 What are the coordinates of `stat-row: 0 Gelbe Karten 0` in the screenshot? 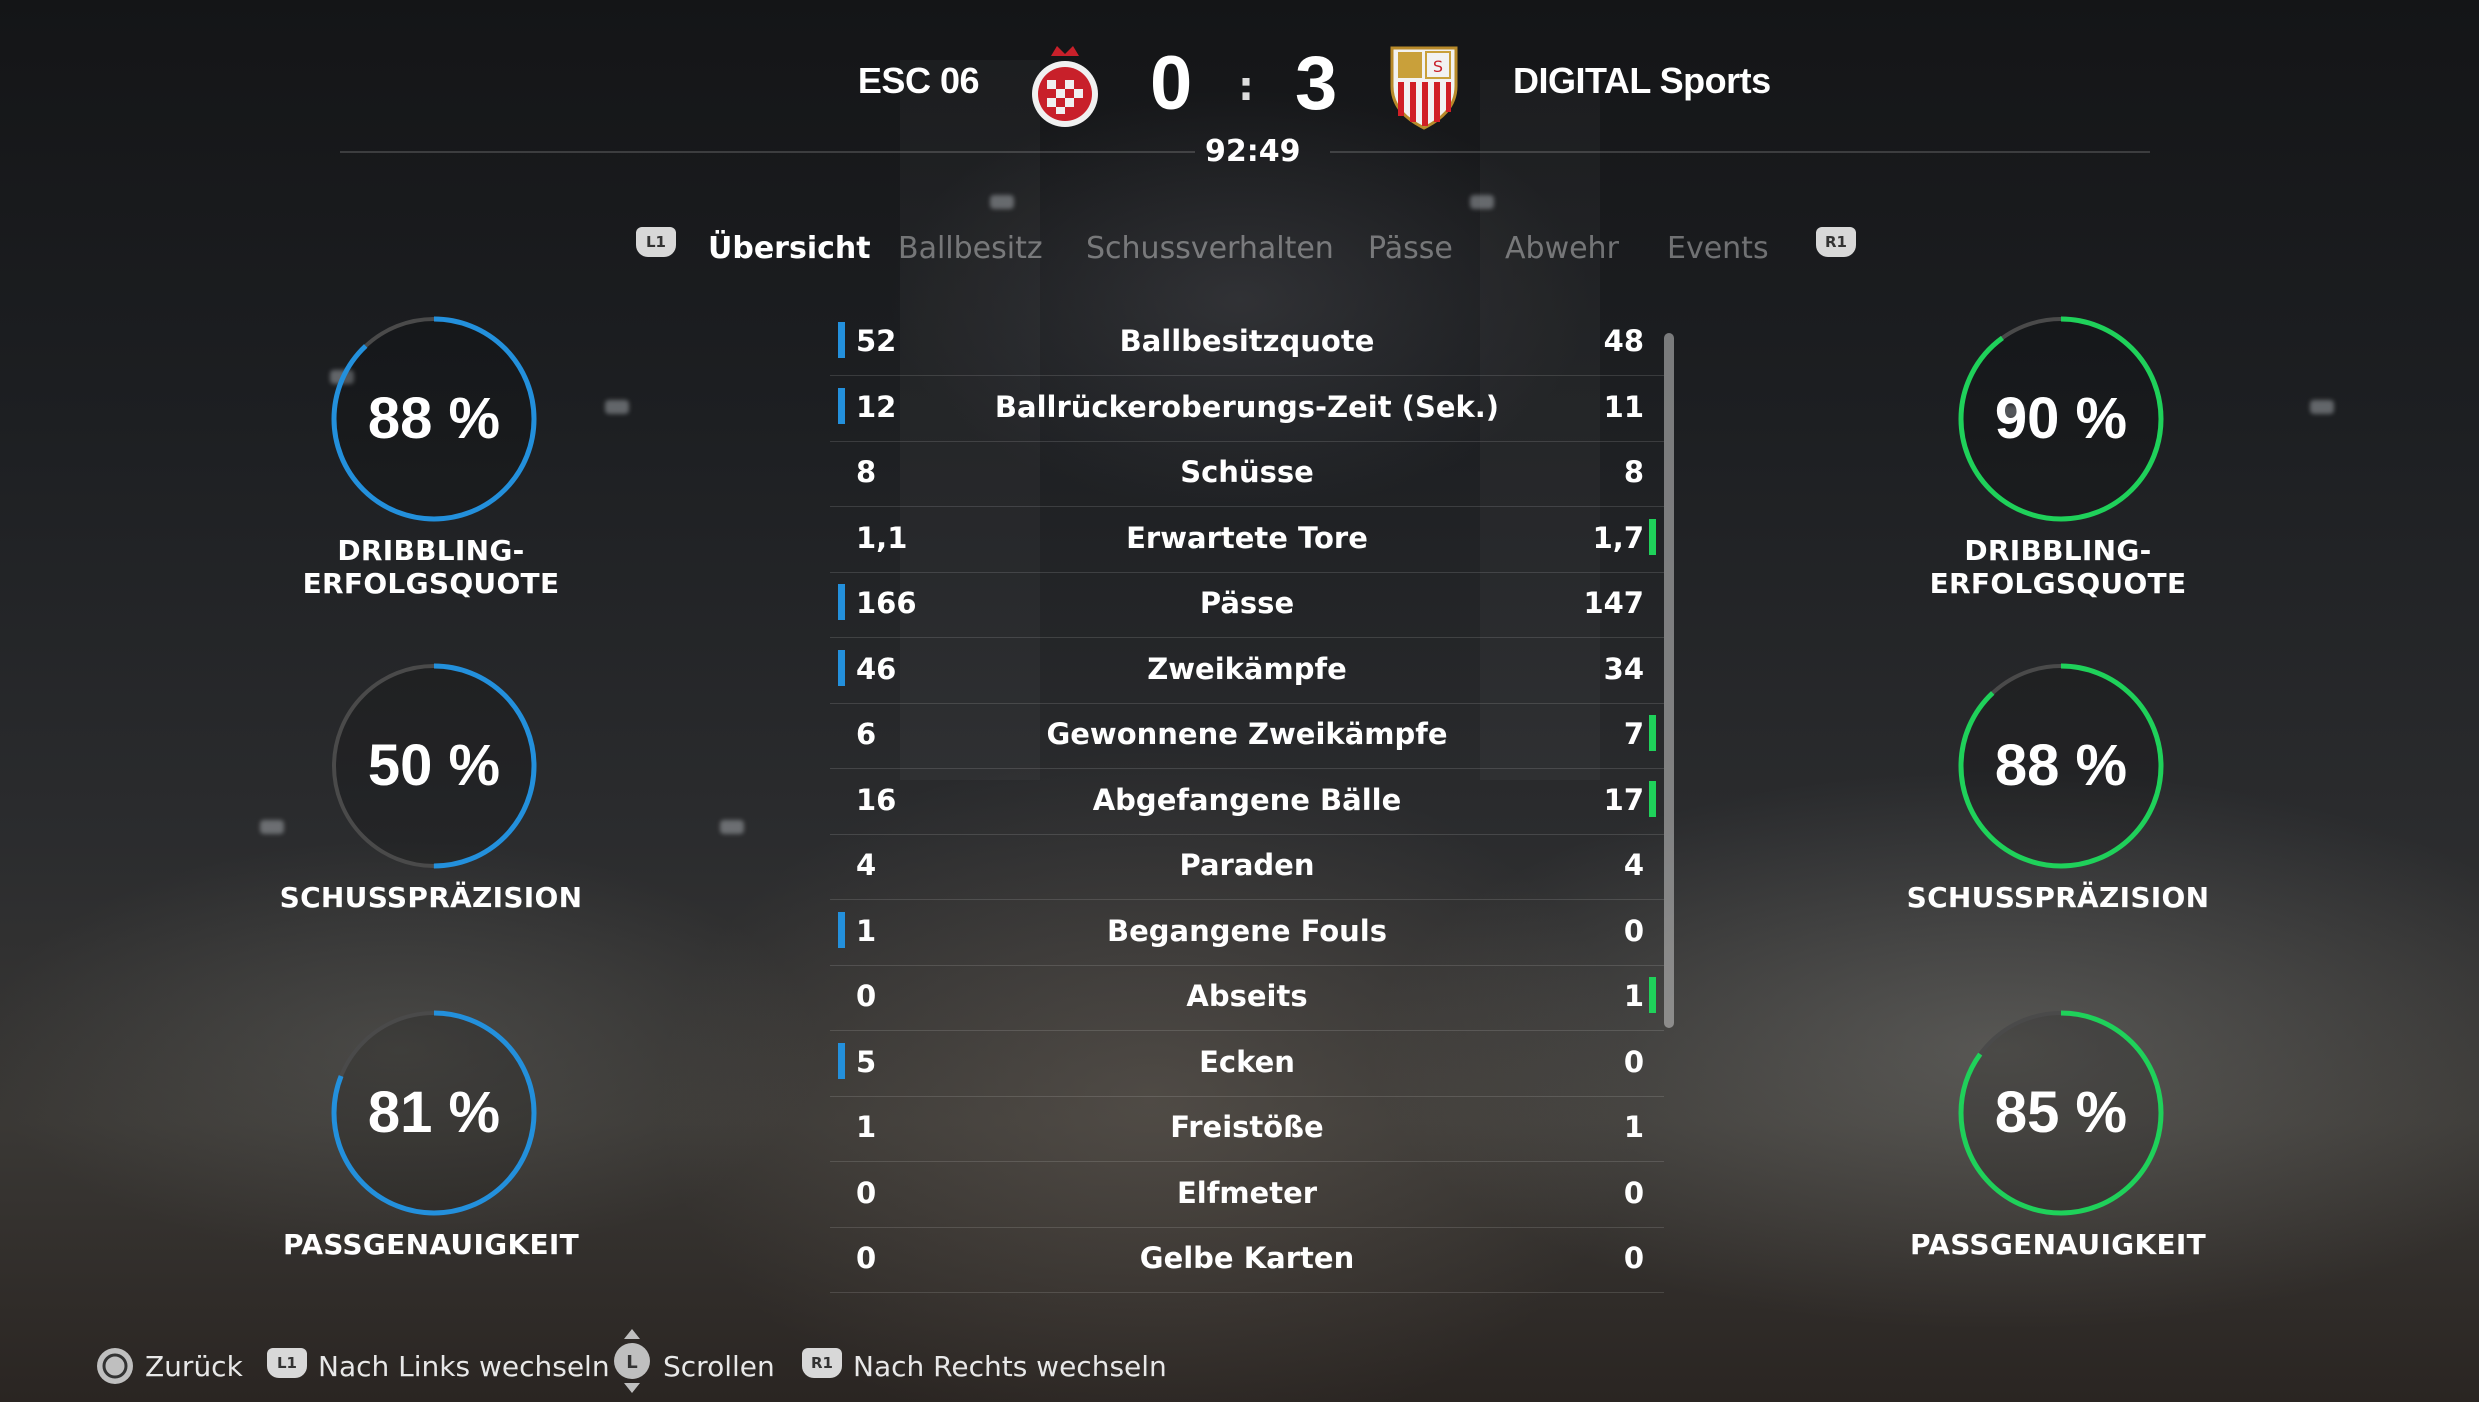 It's located at (1247, 1260).